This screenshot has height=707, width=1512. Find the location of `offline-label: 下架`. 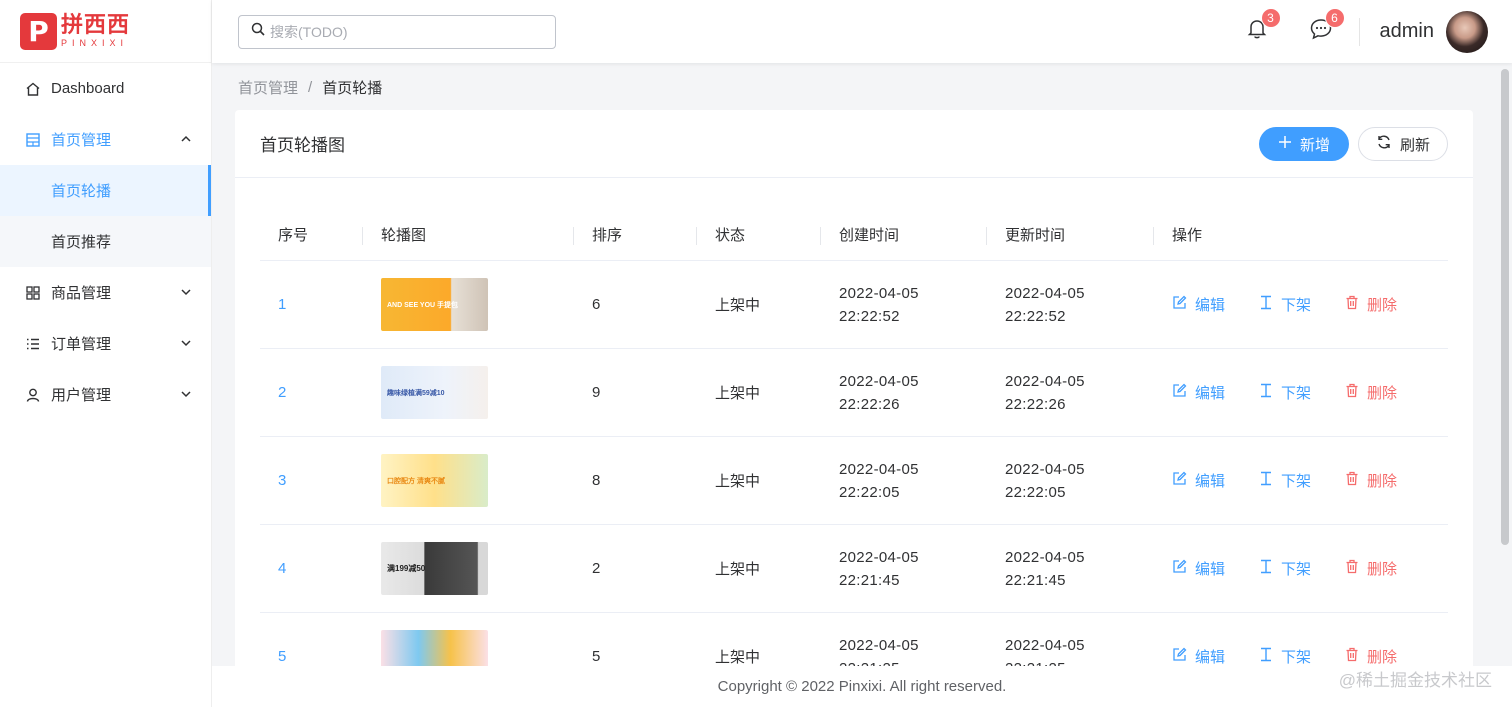

offline-label: 下架 is located at coordinates (1296, 481).